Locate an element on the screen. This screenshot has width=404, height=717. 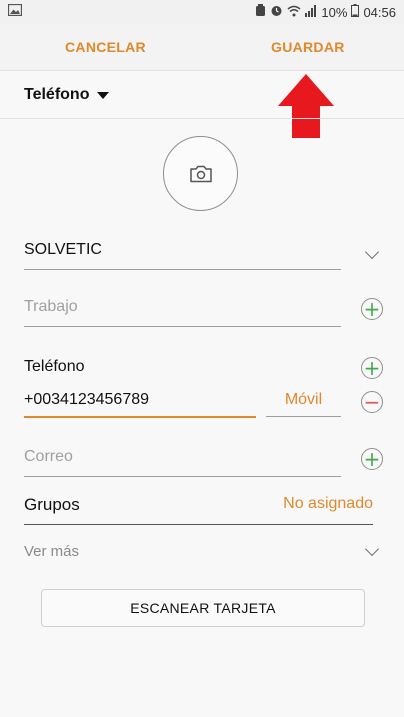
divider is located at coordinates (202, 118).